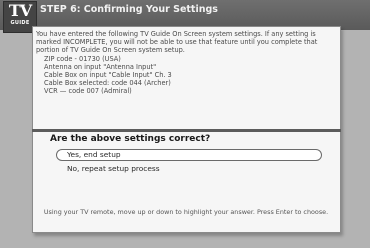 The image size is (370, 248). What do you see at coordinates (88, 91) in the screenshot?
I see `setting-vcr-code: VCR — code 007 (Admiral)` at bounding box center [88, 91].